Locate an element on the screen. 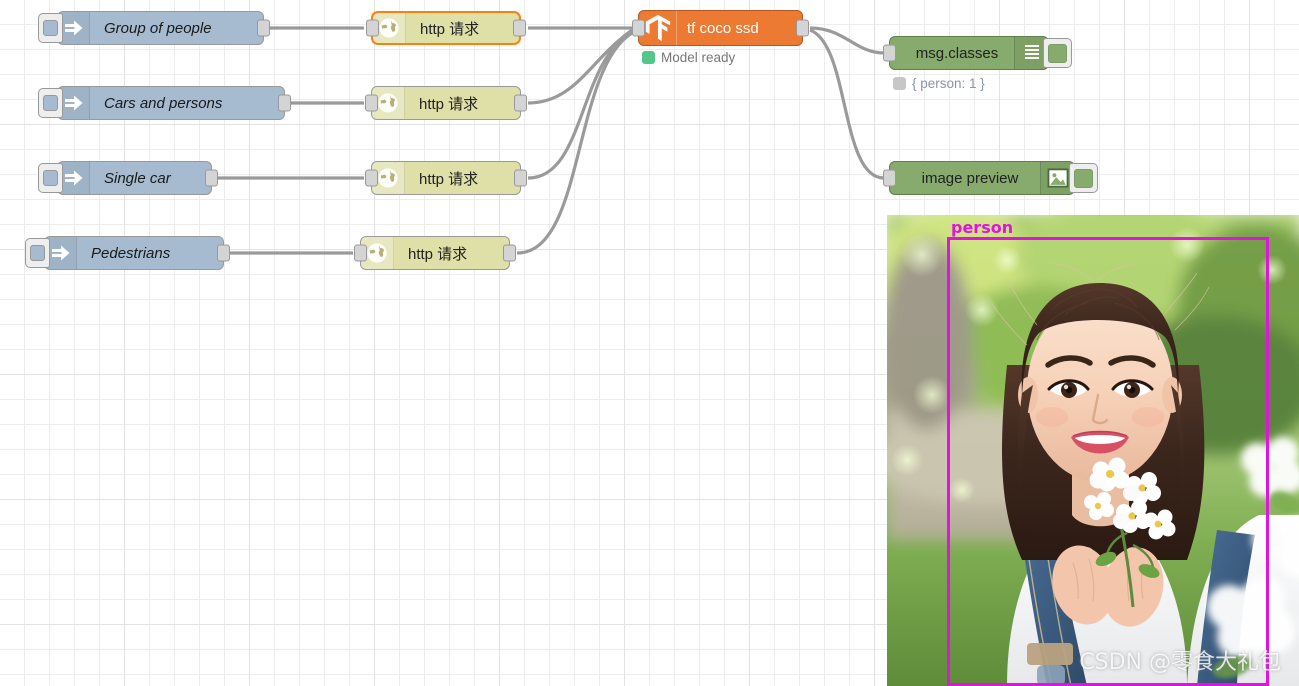  inject-node-pedestrians: Pedestrians is located at coordinates (127, 253).